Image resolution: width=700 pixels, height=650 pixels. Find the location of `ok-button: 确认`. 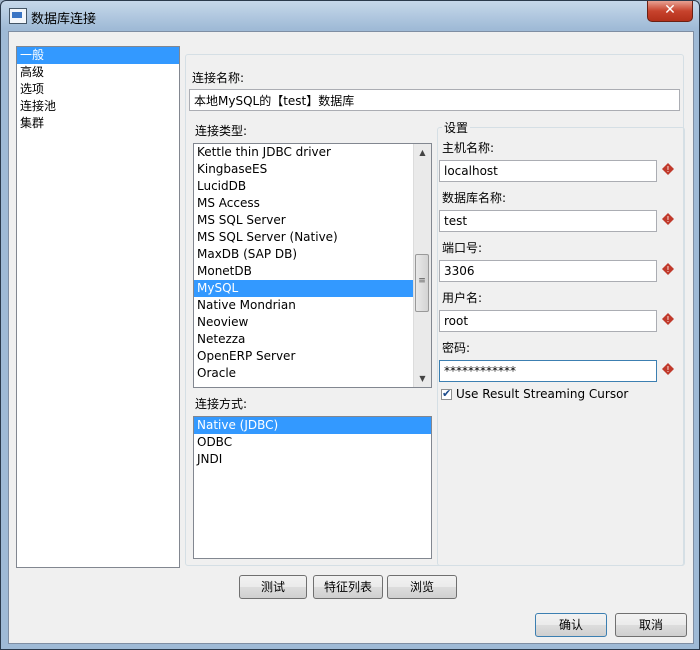

ok-button: 确认 is located at coordinates (571, 625).